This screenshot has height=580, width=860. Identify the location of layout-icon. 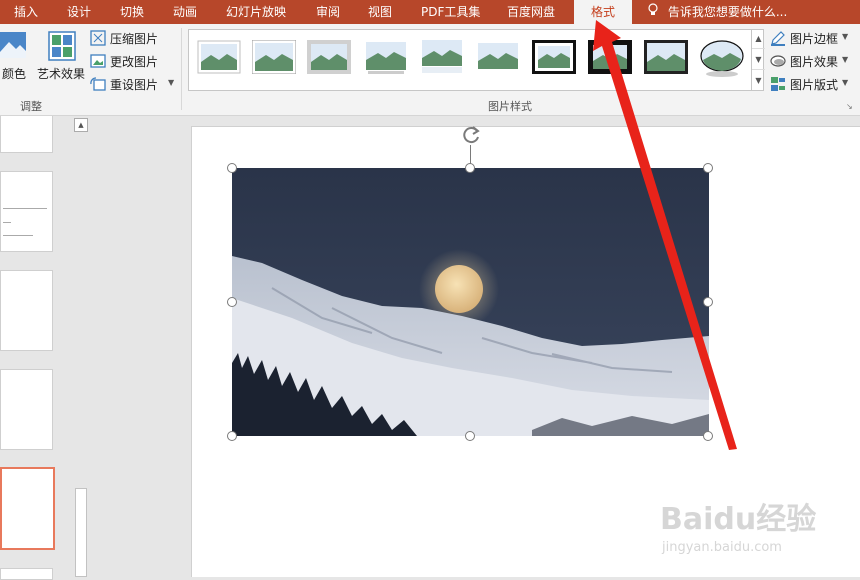
(778, 85).